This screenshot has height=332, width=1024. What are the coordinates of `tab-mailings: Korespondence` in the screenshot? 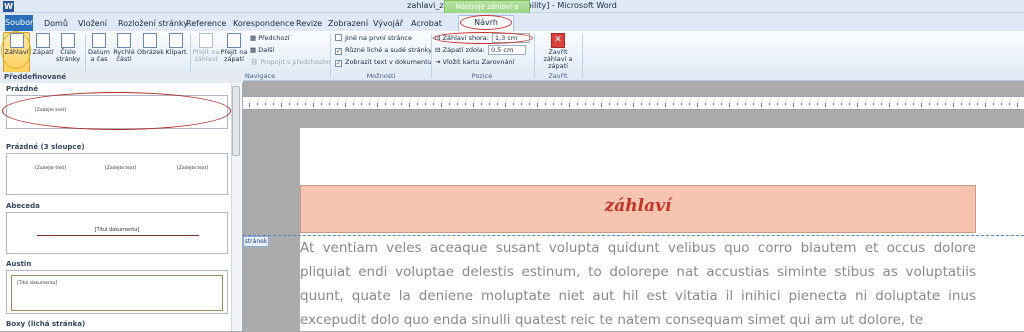 It's located at (263, 23).